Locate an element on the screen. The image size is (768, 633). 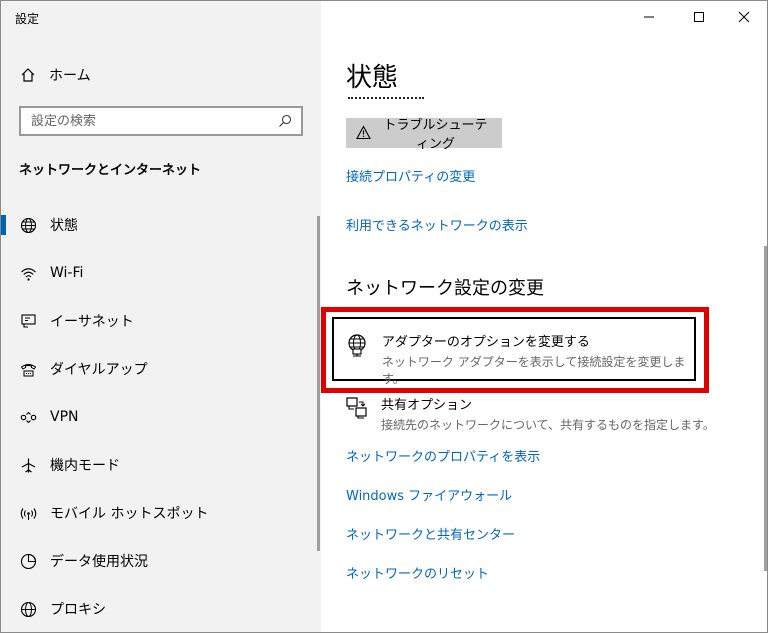
search-input is located at coordinates (154, 121).